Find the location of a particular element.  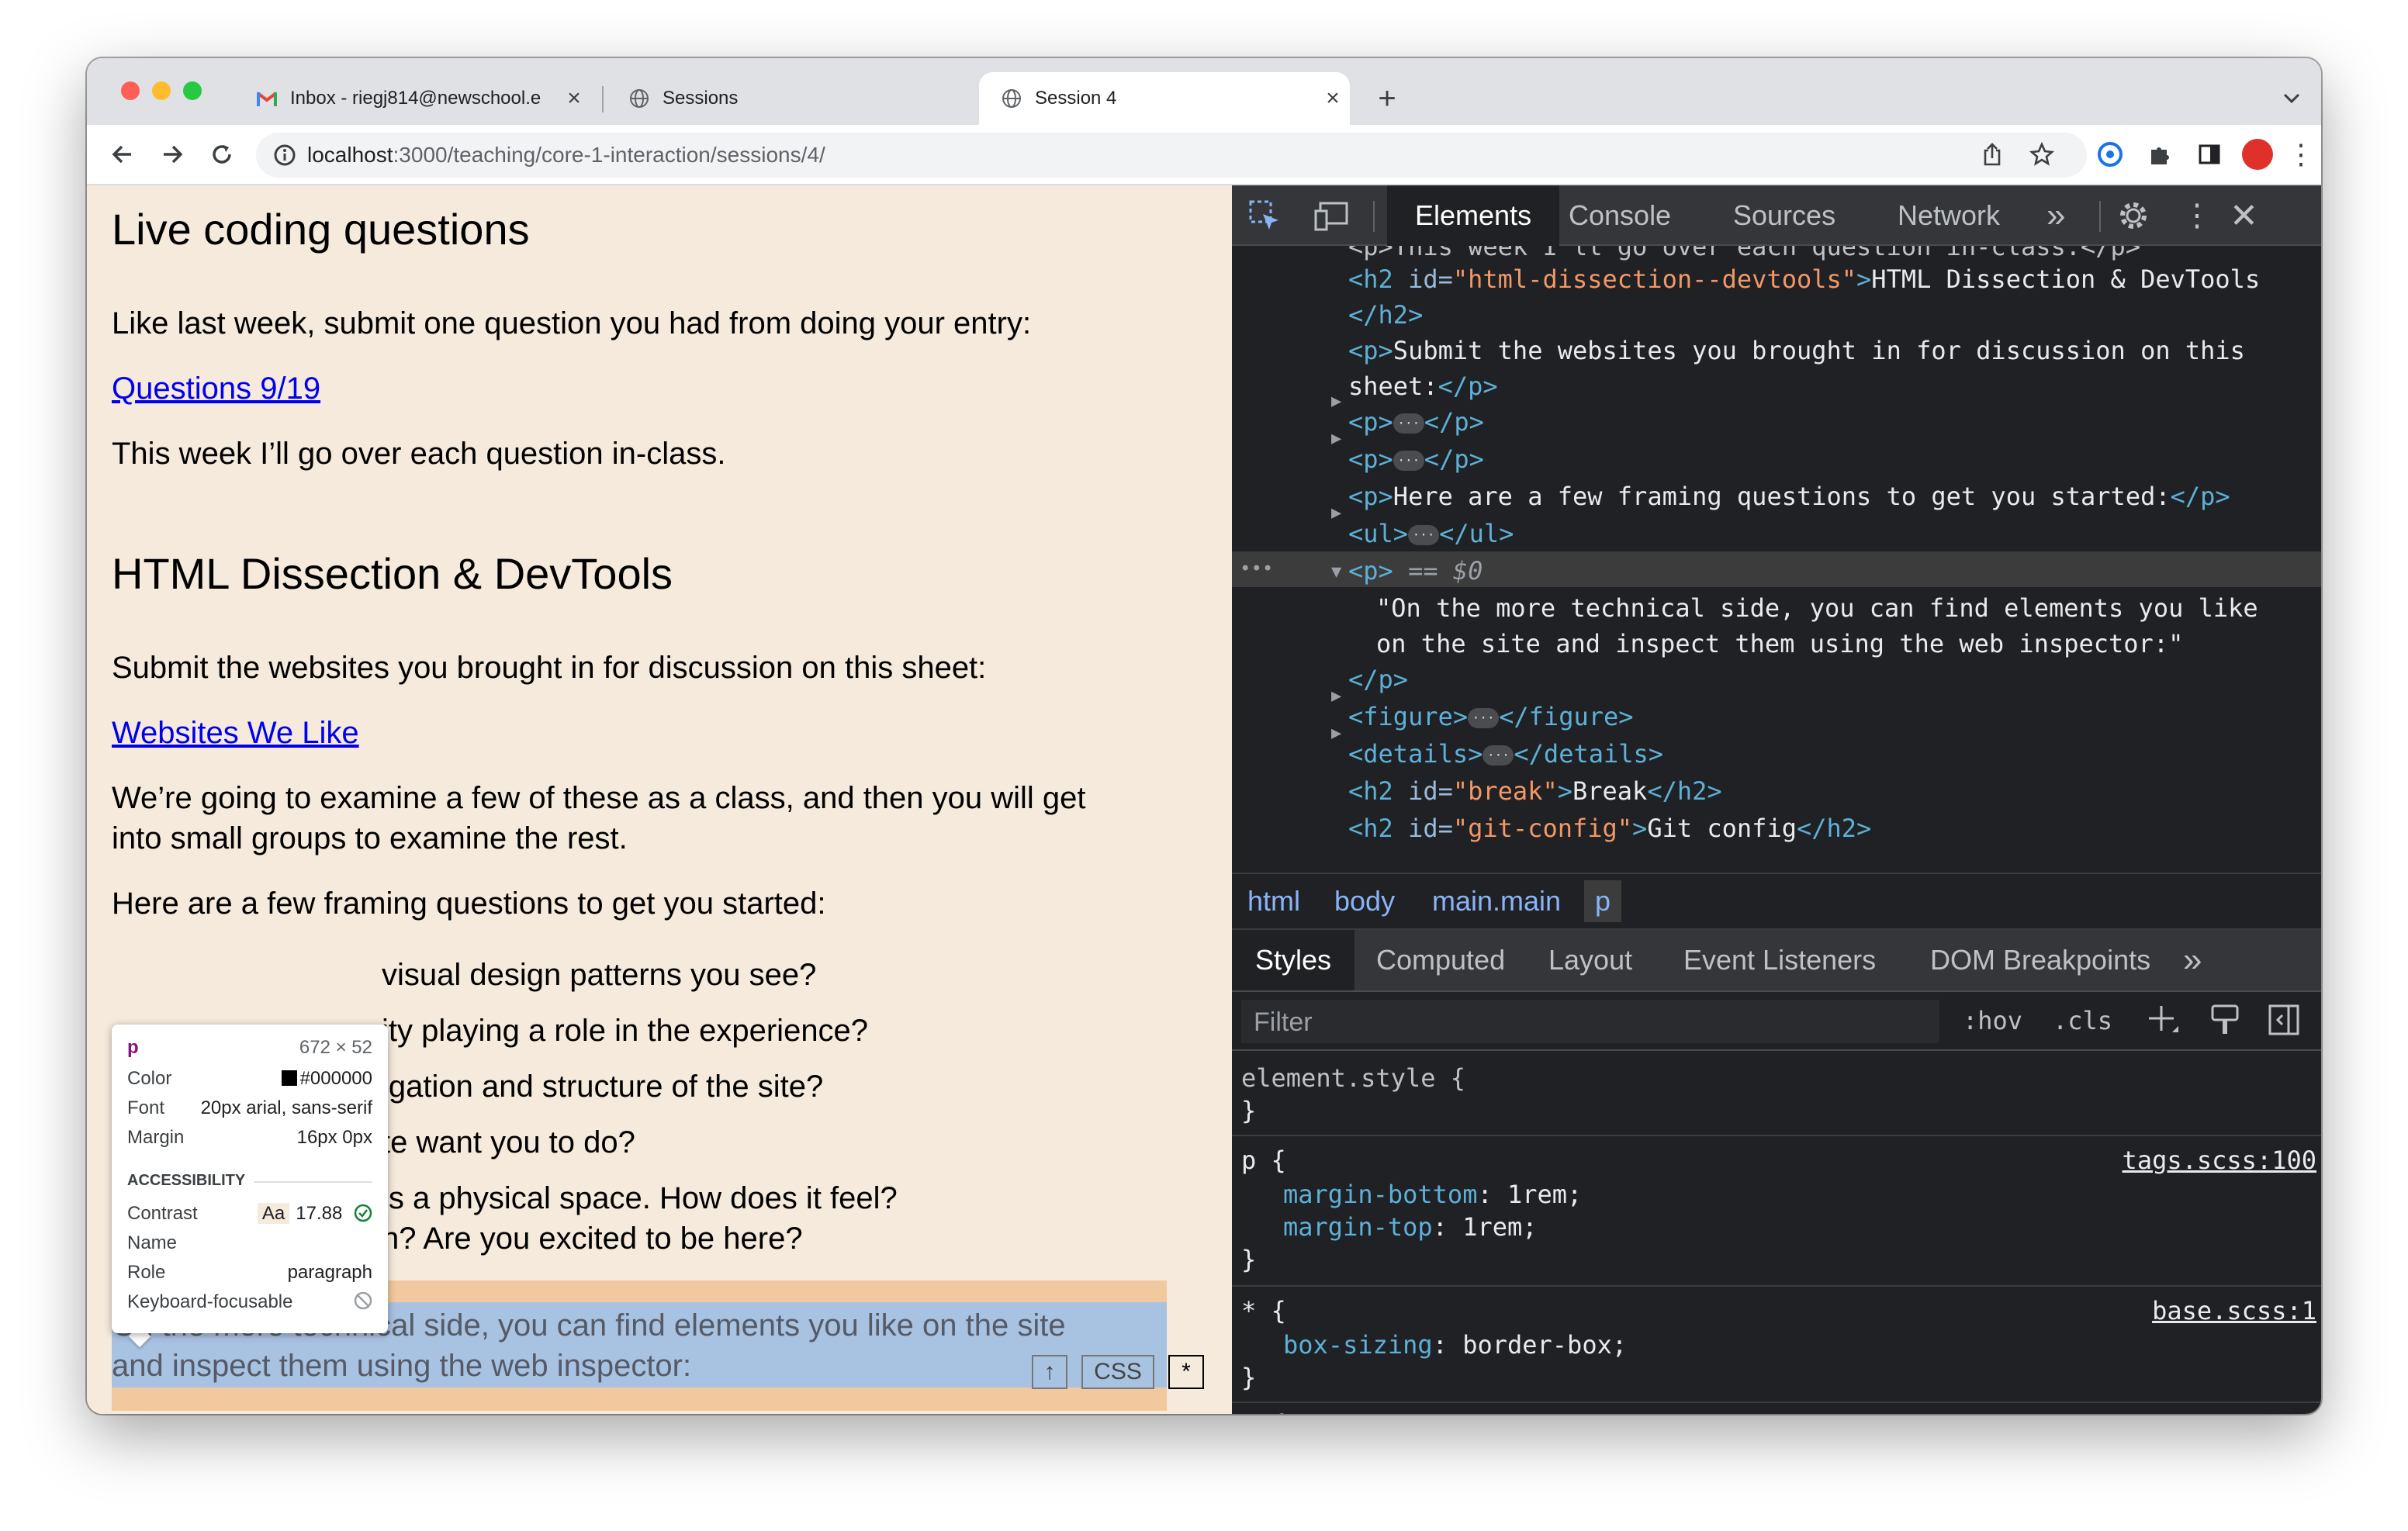

extension-icon is located at coordinates (2110, 154).